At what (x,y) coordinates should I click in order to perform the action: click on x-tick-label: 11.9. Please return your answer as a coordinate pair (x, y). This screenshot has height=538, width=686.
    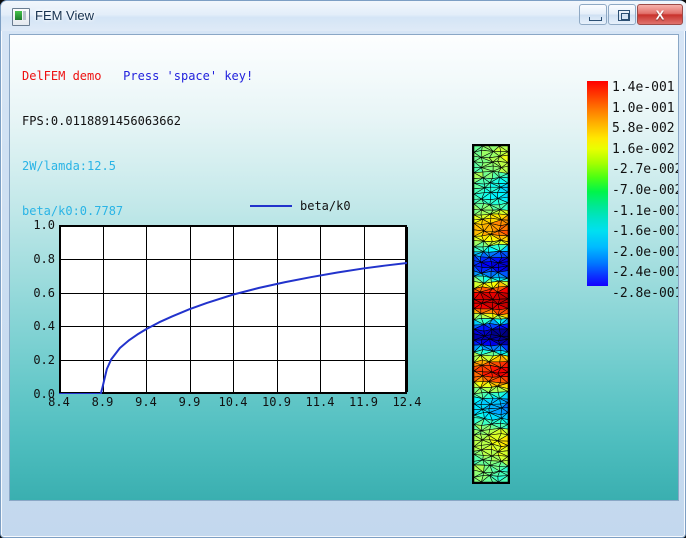
    Looking at the image, I should click on (363, 402).